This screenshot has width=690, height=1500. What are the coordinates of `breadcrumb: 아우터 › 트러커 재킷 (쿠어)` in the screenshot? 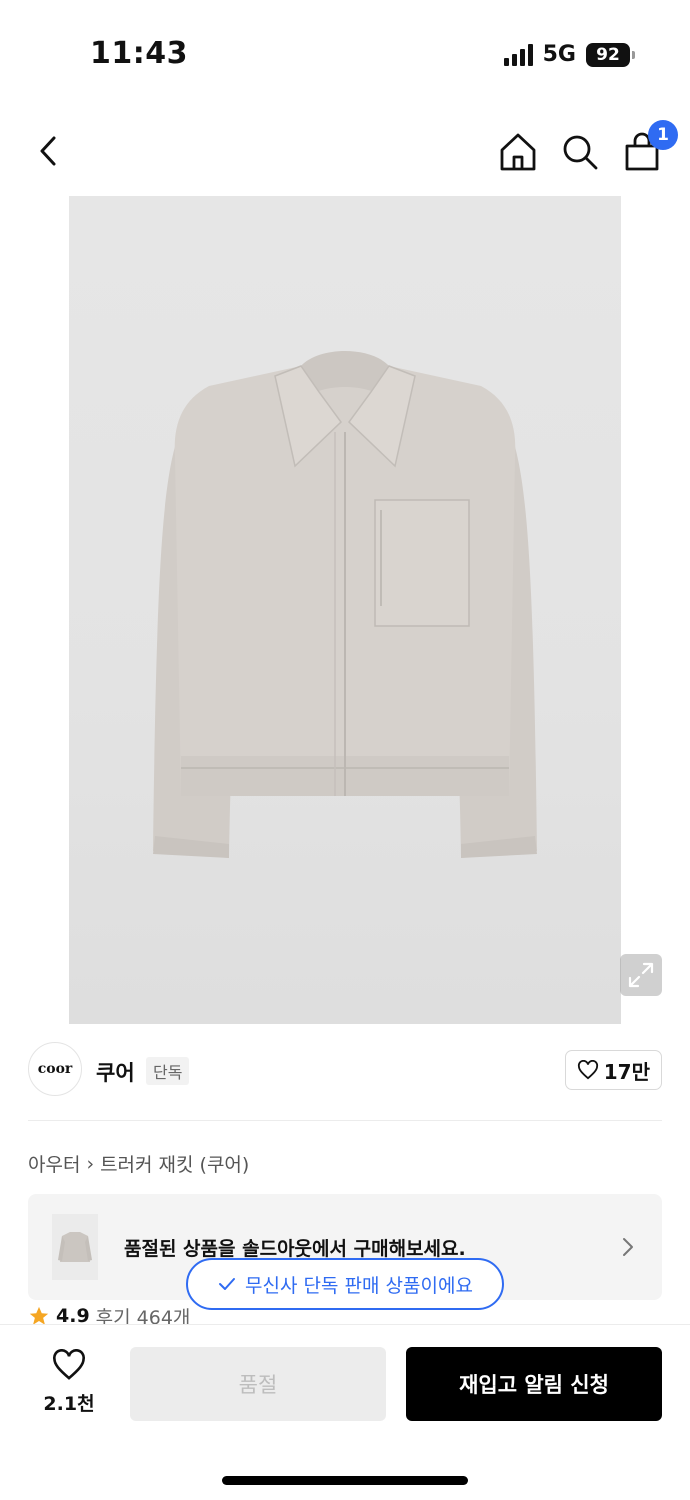 It's located at (138, 1163).